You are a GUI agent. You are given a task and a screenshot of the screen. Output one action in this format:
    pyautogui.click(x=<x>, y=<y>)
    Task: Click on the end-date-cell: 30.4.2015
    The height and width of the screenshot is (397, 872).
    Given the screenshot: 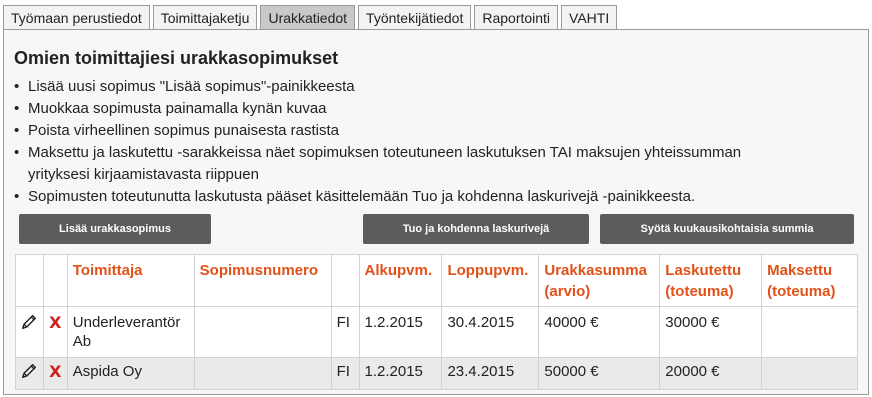 What is the action you would take?
    pyautogui.click(x=490, y=332)
    